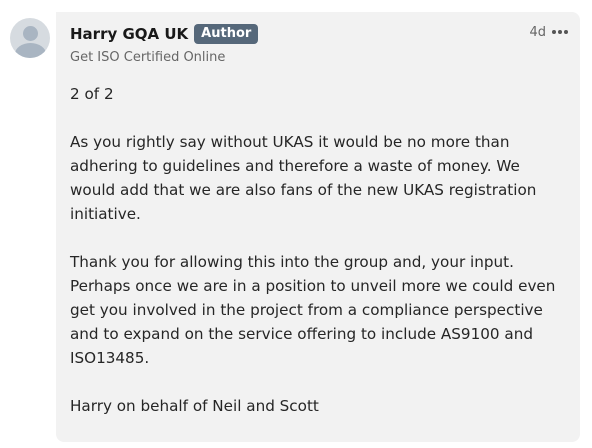  What do you see at coordinates (537, 32) in the screenshot?
I see `comment-timestamp: 4d` at bounding box center [537, 32].